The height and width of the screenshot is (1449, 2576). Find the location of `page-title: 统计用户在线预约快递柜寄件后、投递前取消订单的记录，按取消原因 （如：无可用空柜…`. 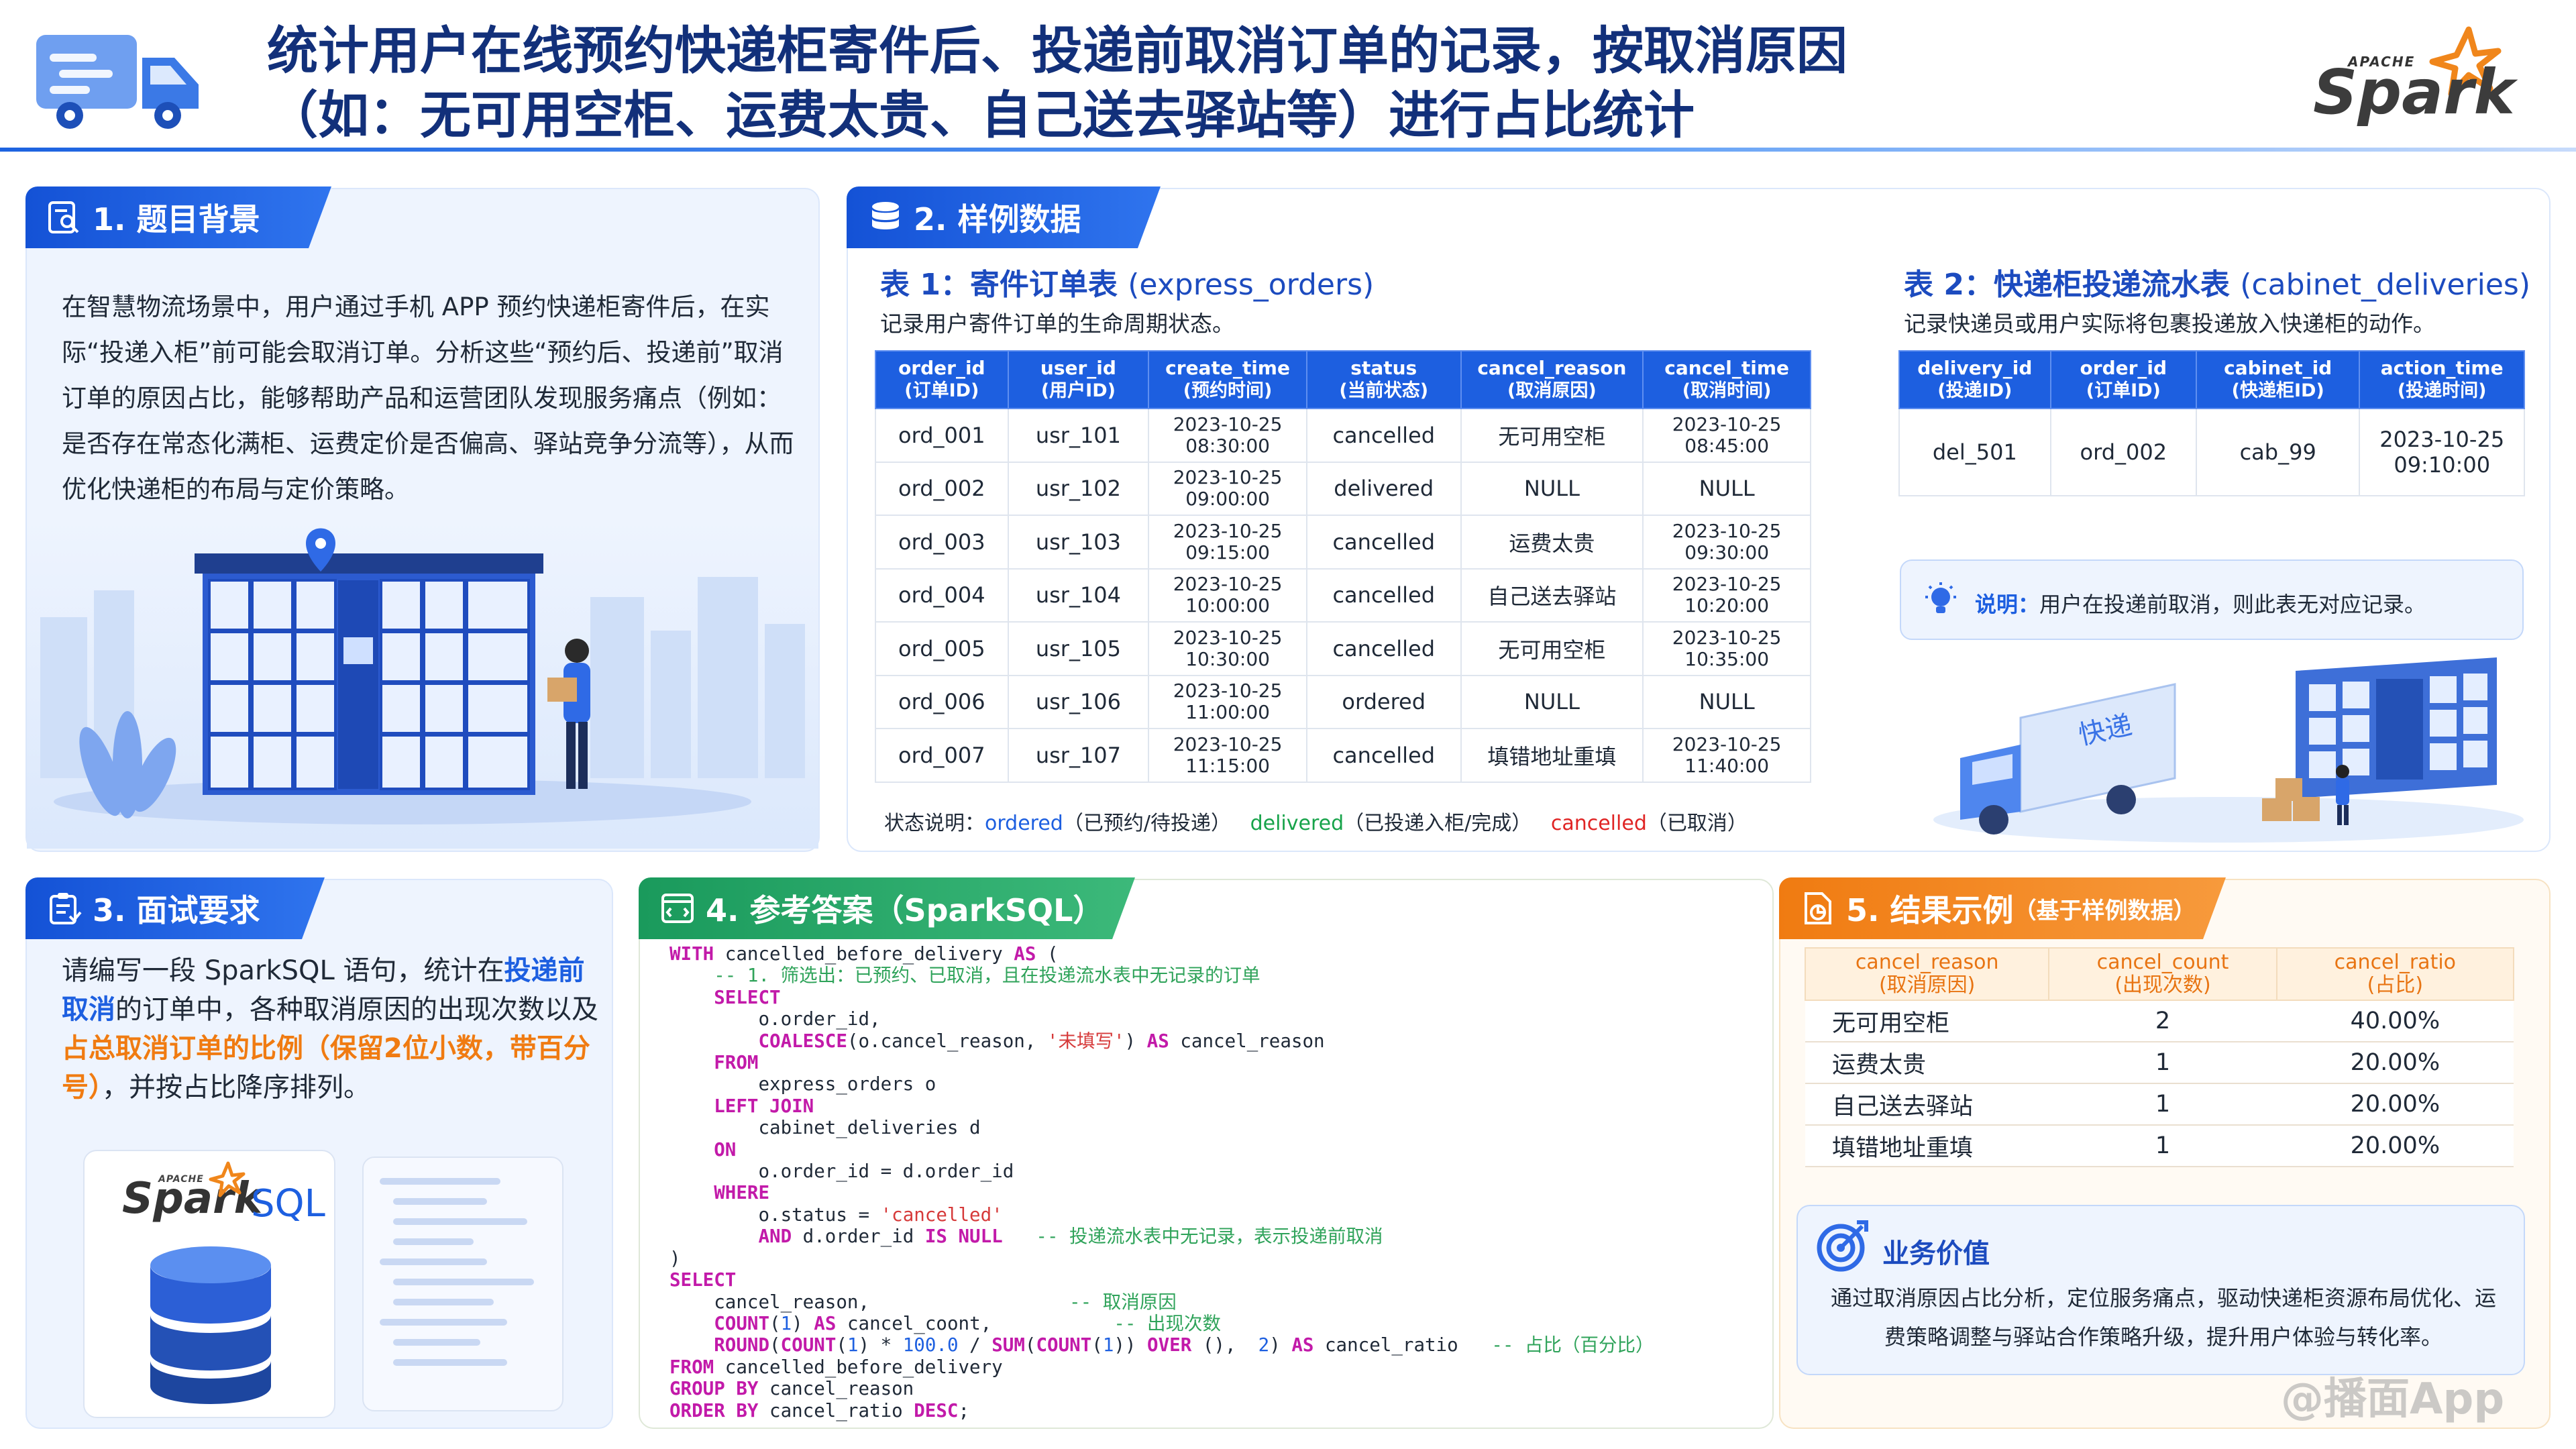

page-title: 统计用户在线预约快递柜寄件后、投递前取消订单的记录，按取消原因 （如：无可用空柜… is located at coordinates (1057, 83).